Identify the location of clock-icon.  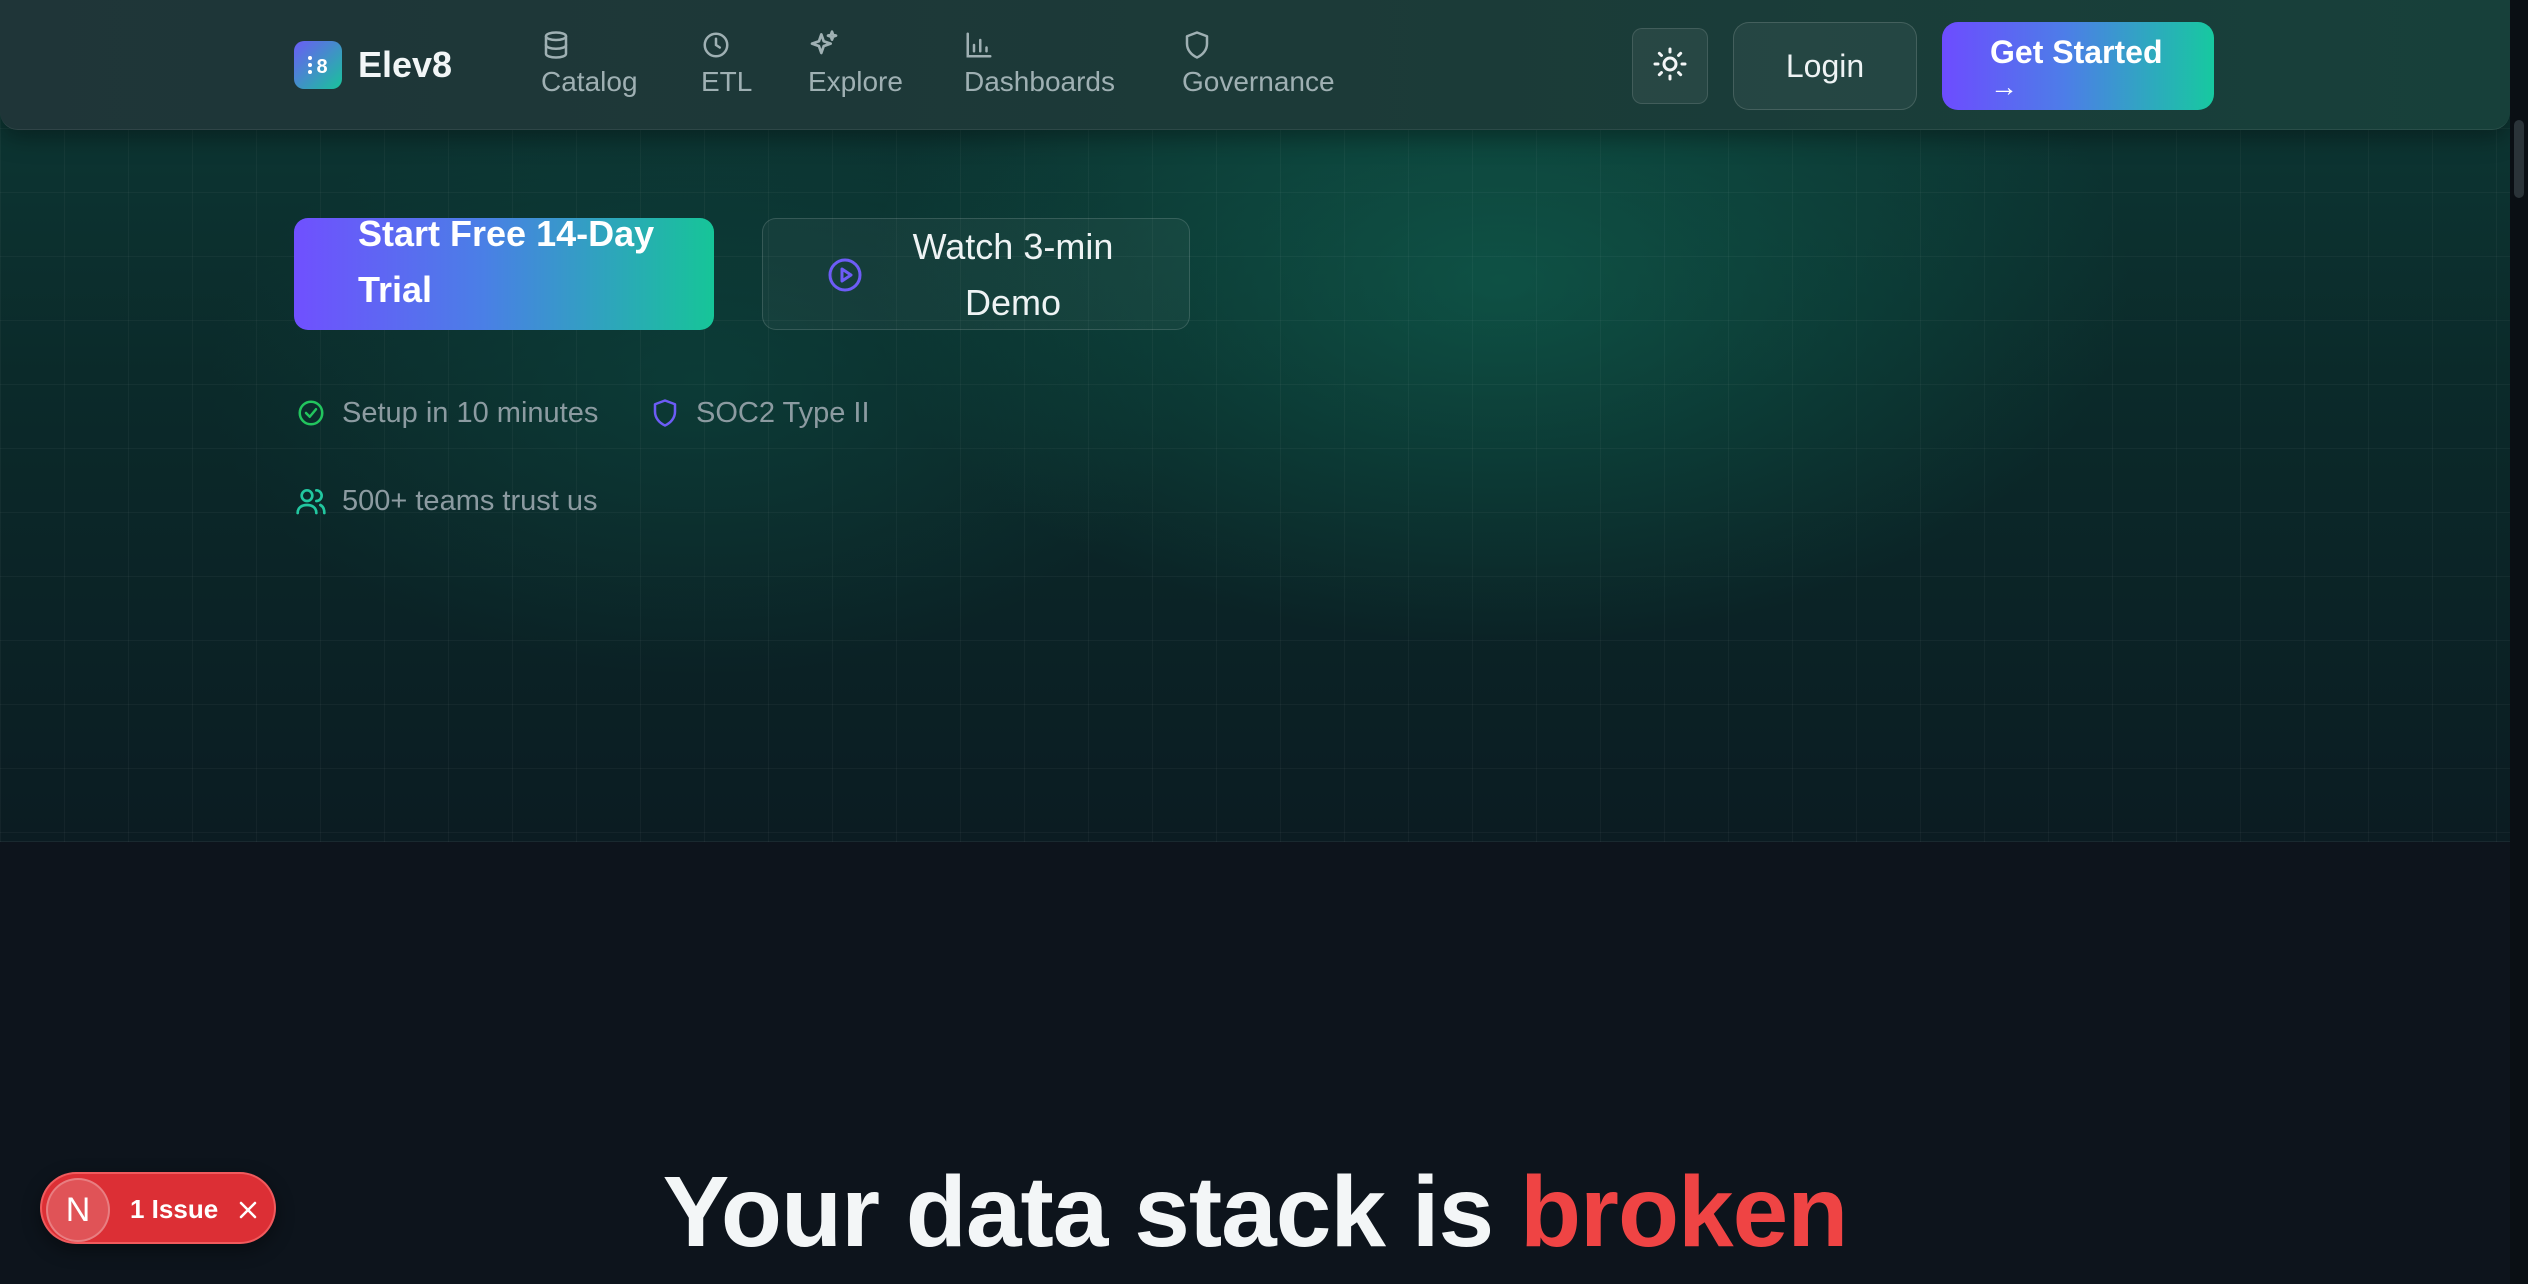
(716, 45).